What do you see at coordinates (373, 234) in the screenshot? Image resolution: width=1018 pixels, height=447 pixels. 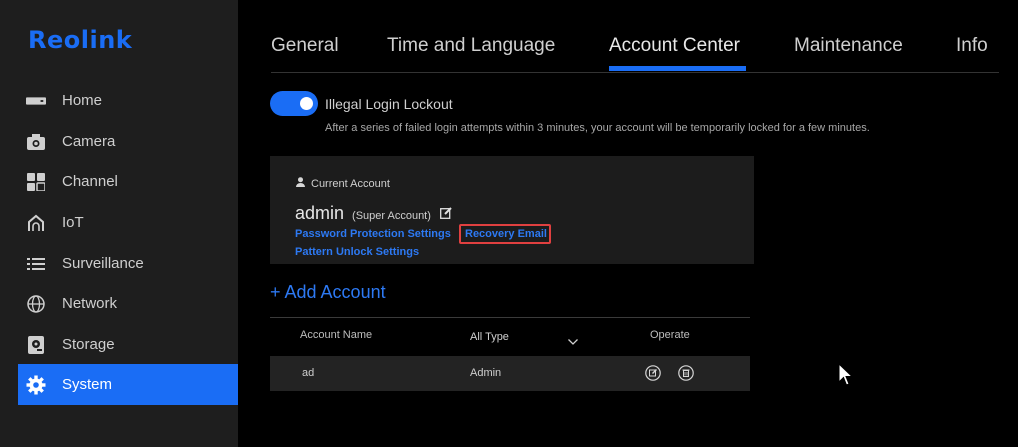 I see `password-protection-settings-link: Password Protection Settings` at bounding box center [373, 234].